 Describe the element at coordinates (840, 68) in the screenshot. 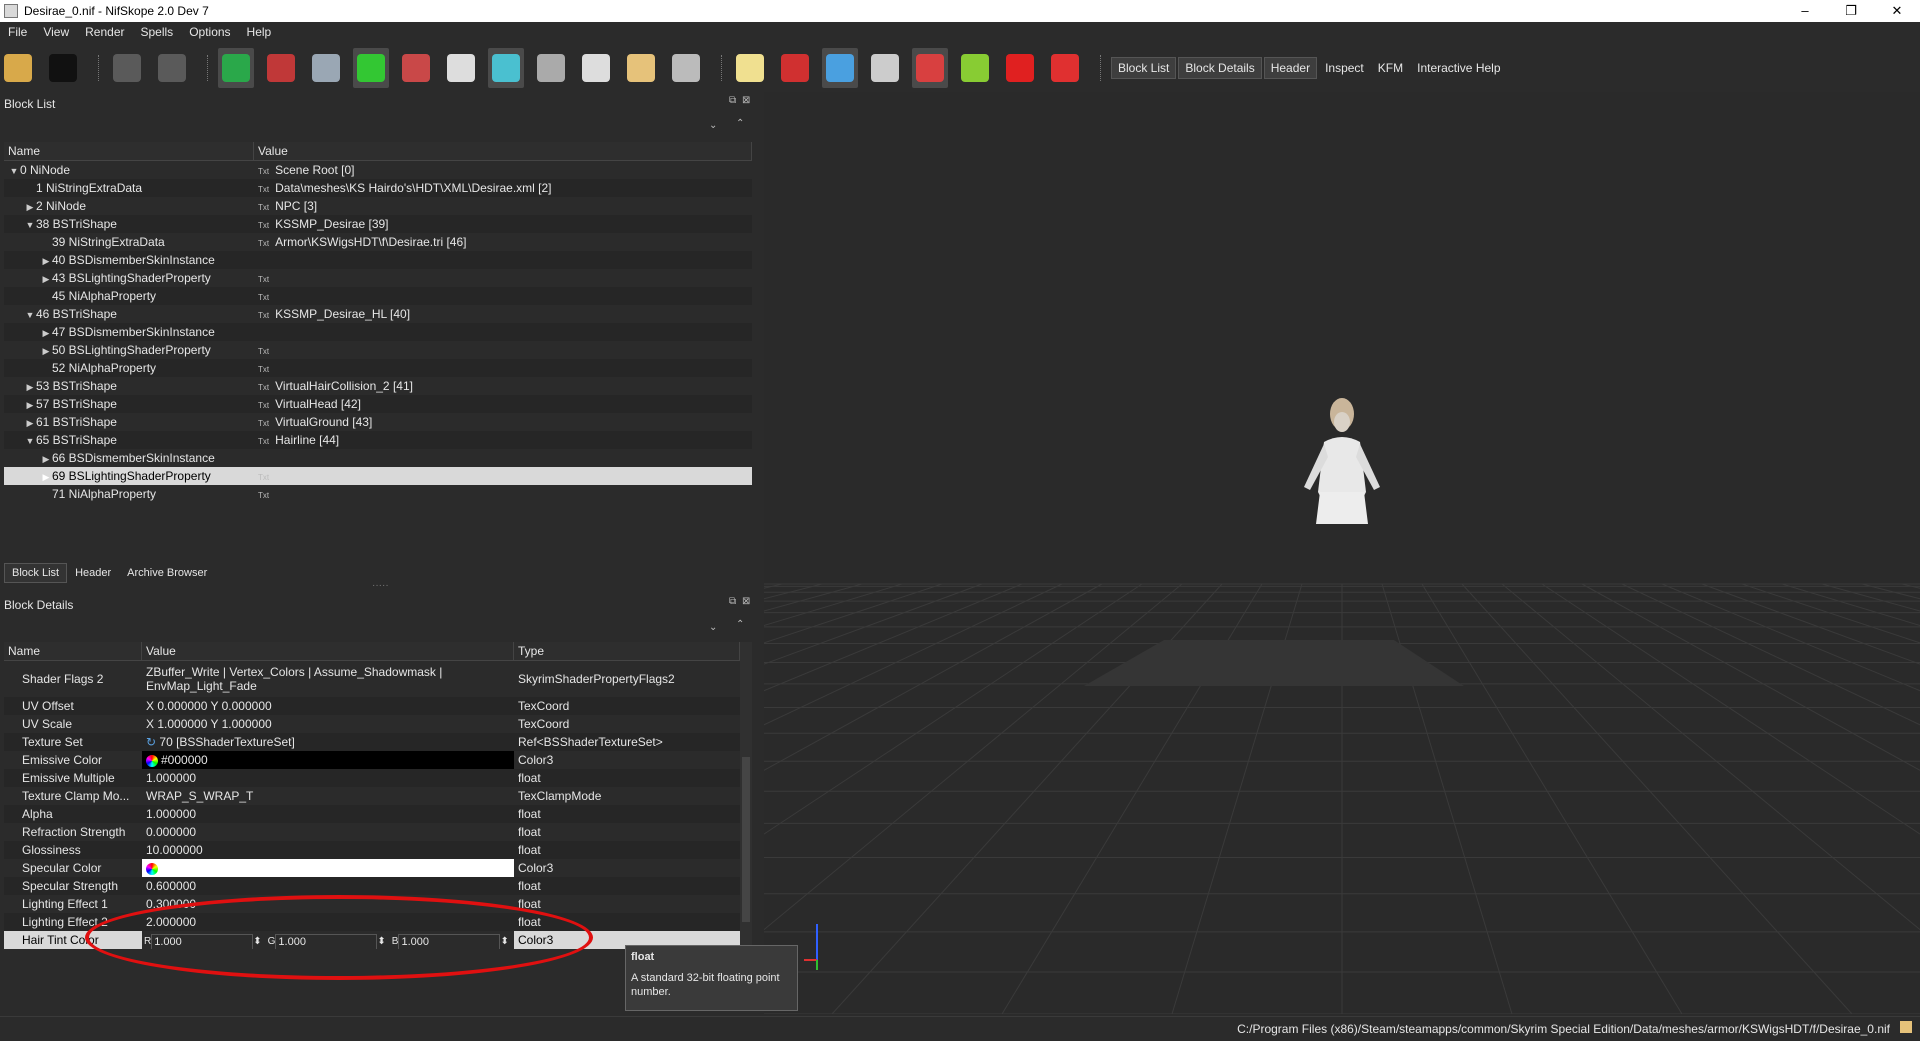

I see `show-nodes-icon` at that location.